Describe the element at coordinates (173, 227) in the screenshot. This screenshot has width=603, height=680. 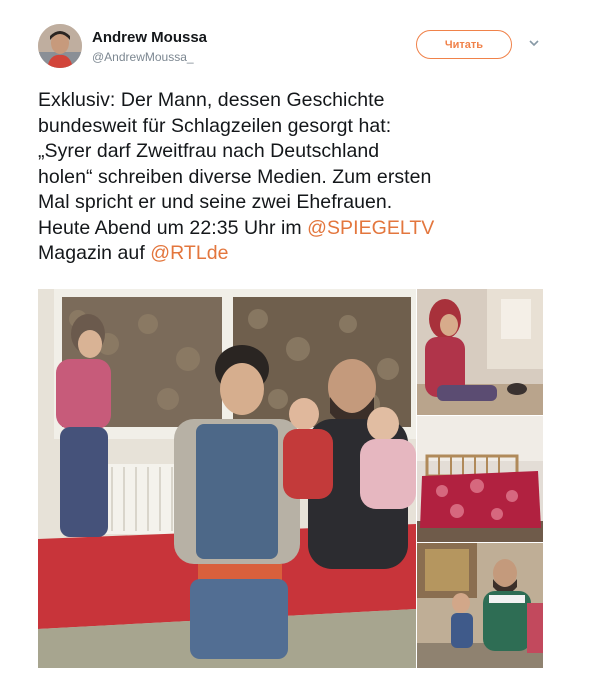
I see `tweet-text-span: Heute Abend um 22:35 Uhr im` at that location.